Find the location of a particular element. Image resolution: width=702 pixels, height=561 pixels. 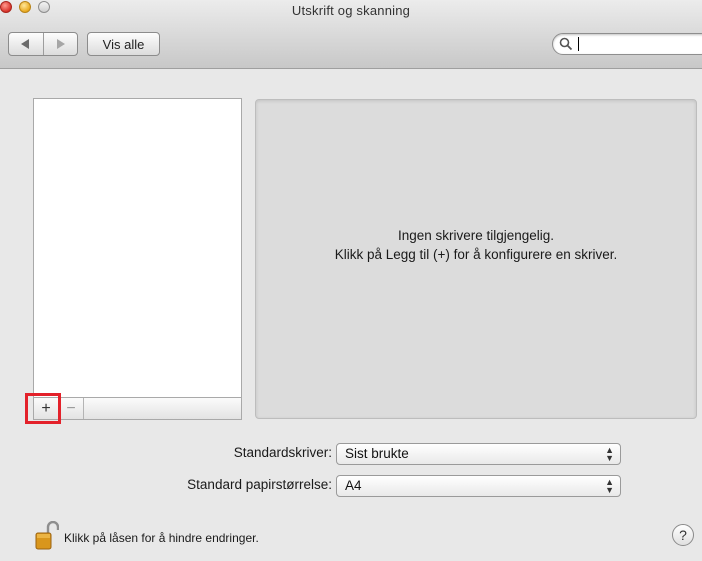

back-forward-control is located at coordinates (43, 44).